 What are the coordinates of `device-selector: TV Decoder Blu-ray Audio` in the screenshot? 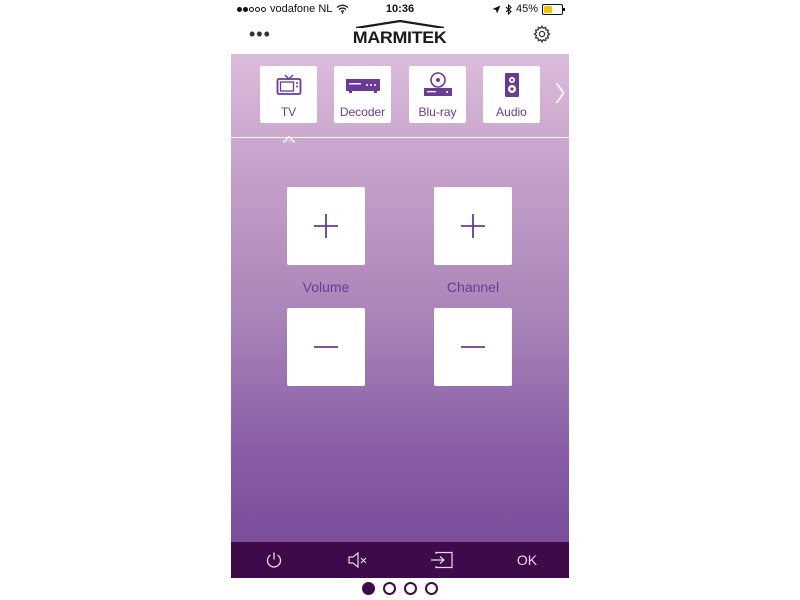 It's located at (400, 96).